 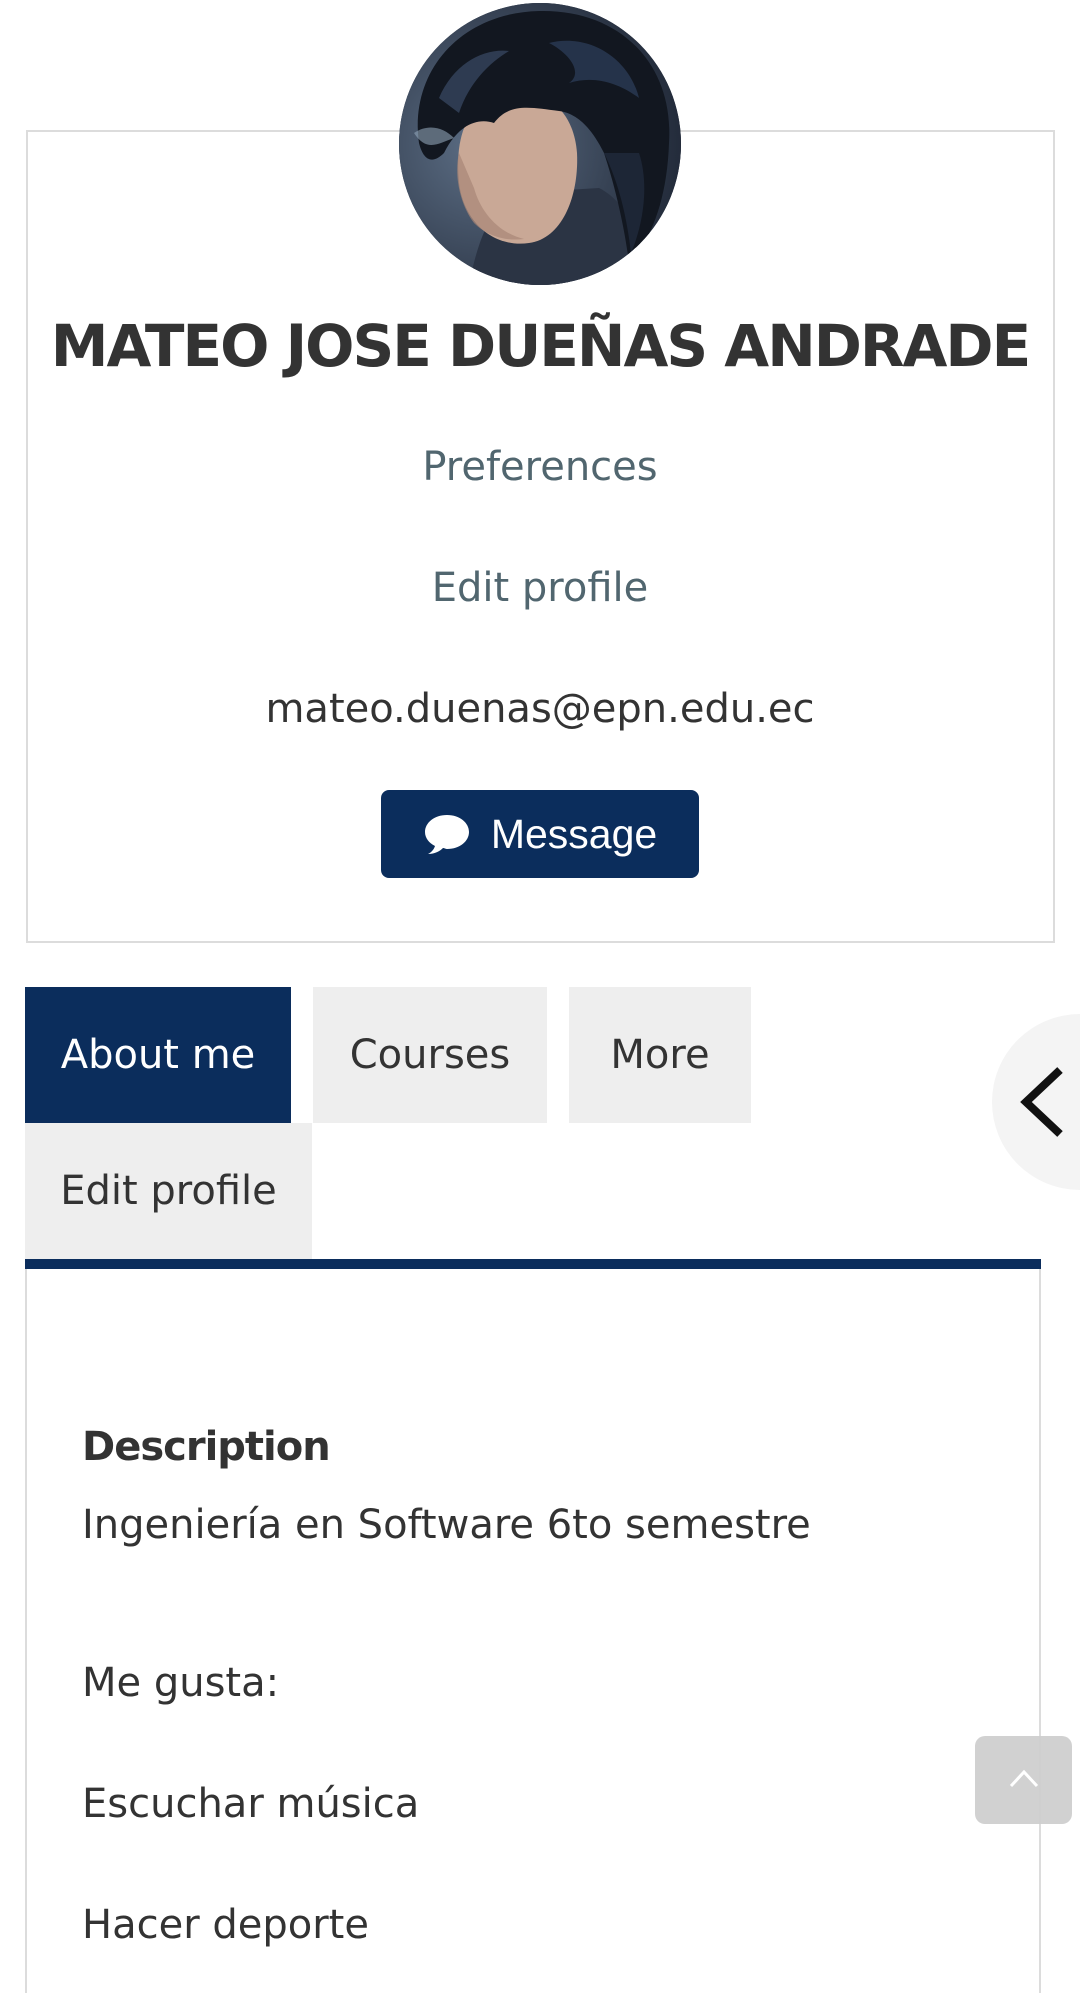 I want to click on user-photo, so click(x=540, y=144).